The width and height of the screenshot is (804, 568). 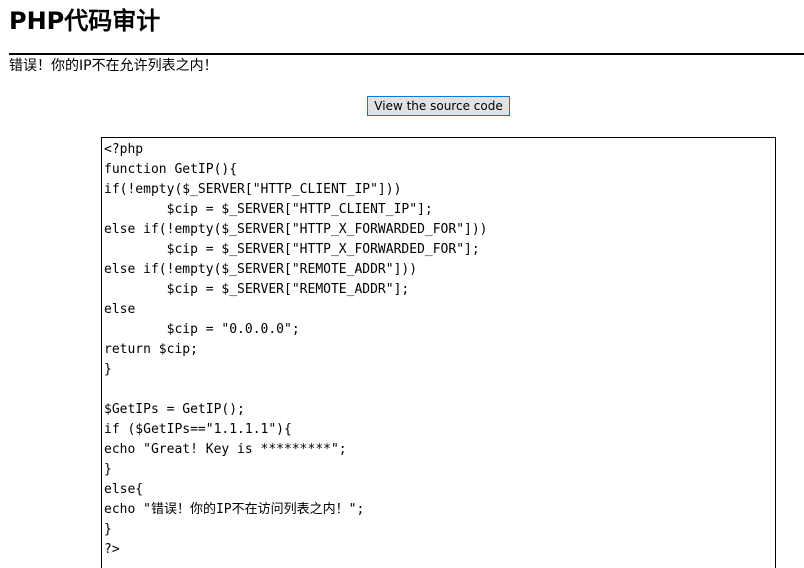 What do you see at coordinates (151, 349) in the screenshot?
I see `code-line: return $cip;` at bounding box center [151, 349].